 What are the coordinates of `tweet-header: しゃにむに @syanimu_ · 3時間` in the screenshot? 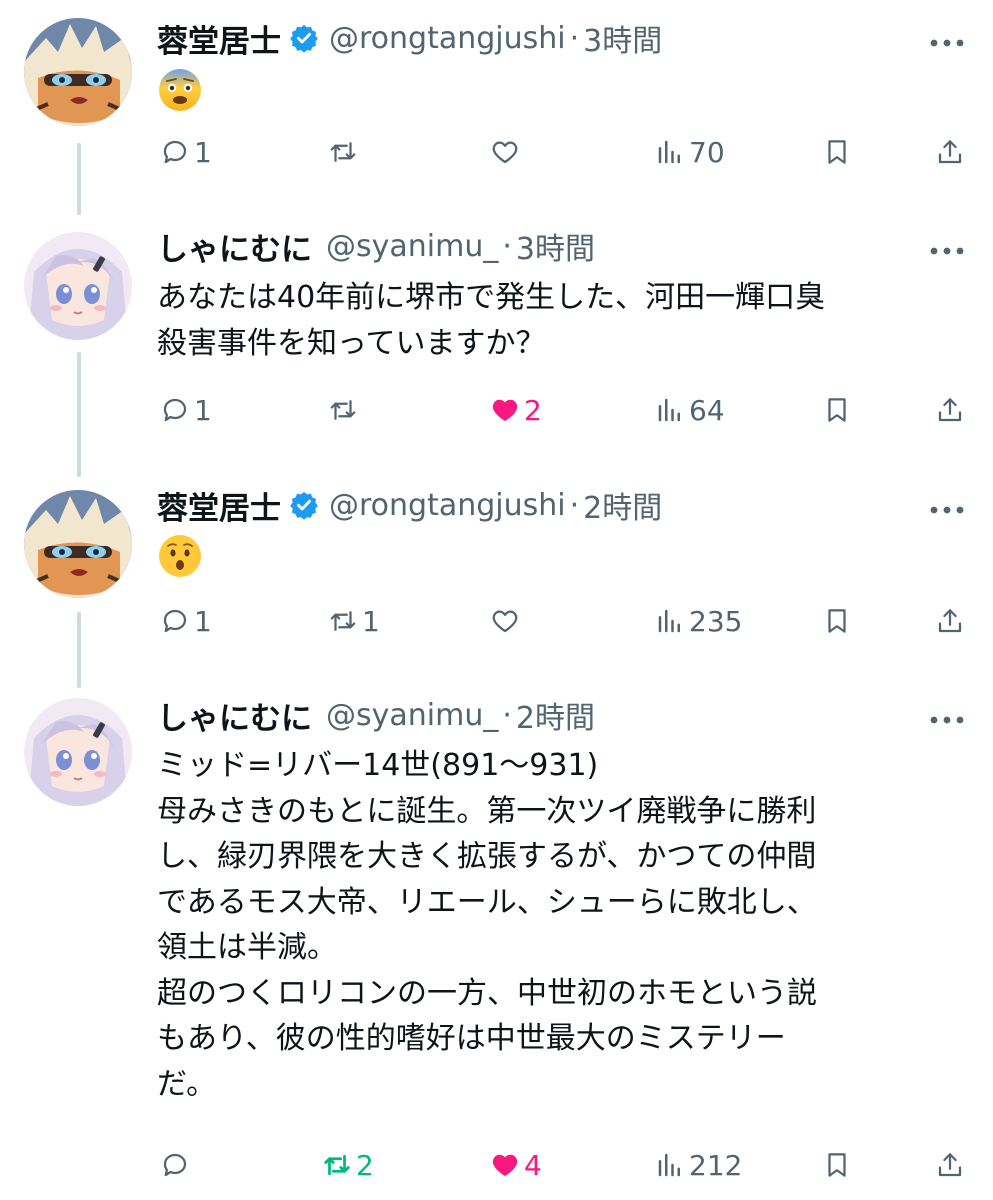 It's located at (575, 246).